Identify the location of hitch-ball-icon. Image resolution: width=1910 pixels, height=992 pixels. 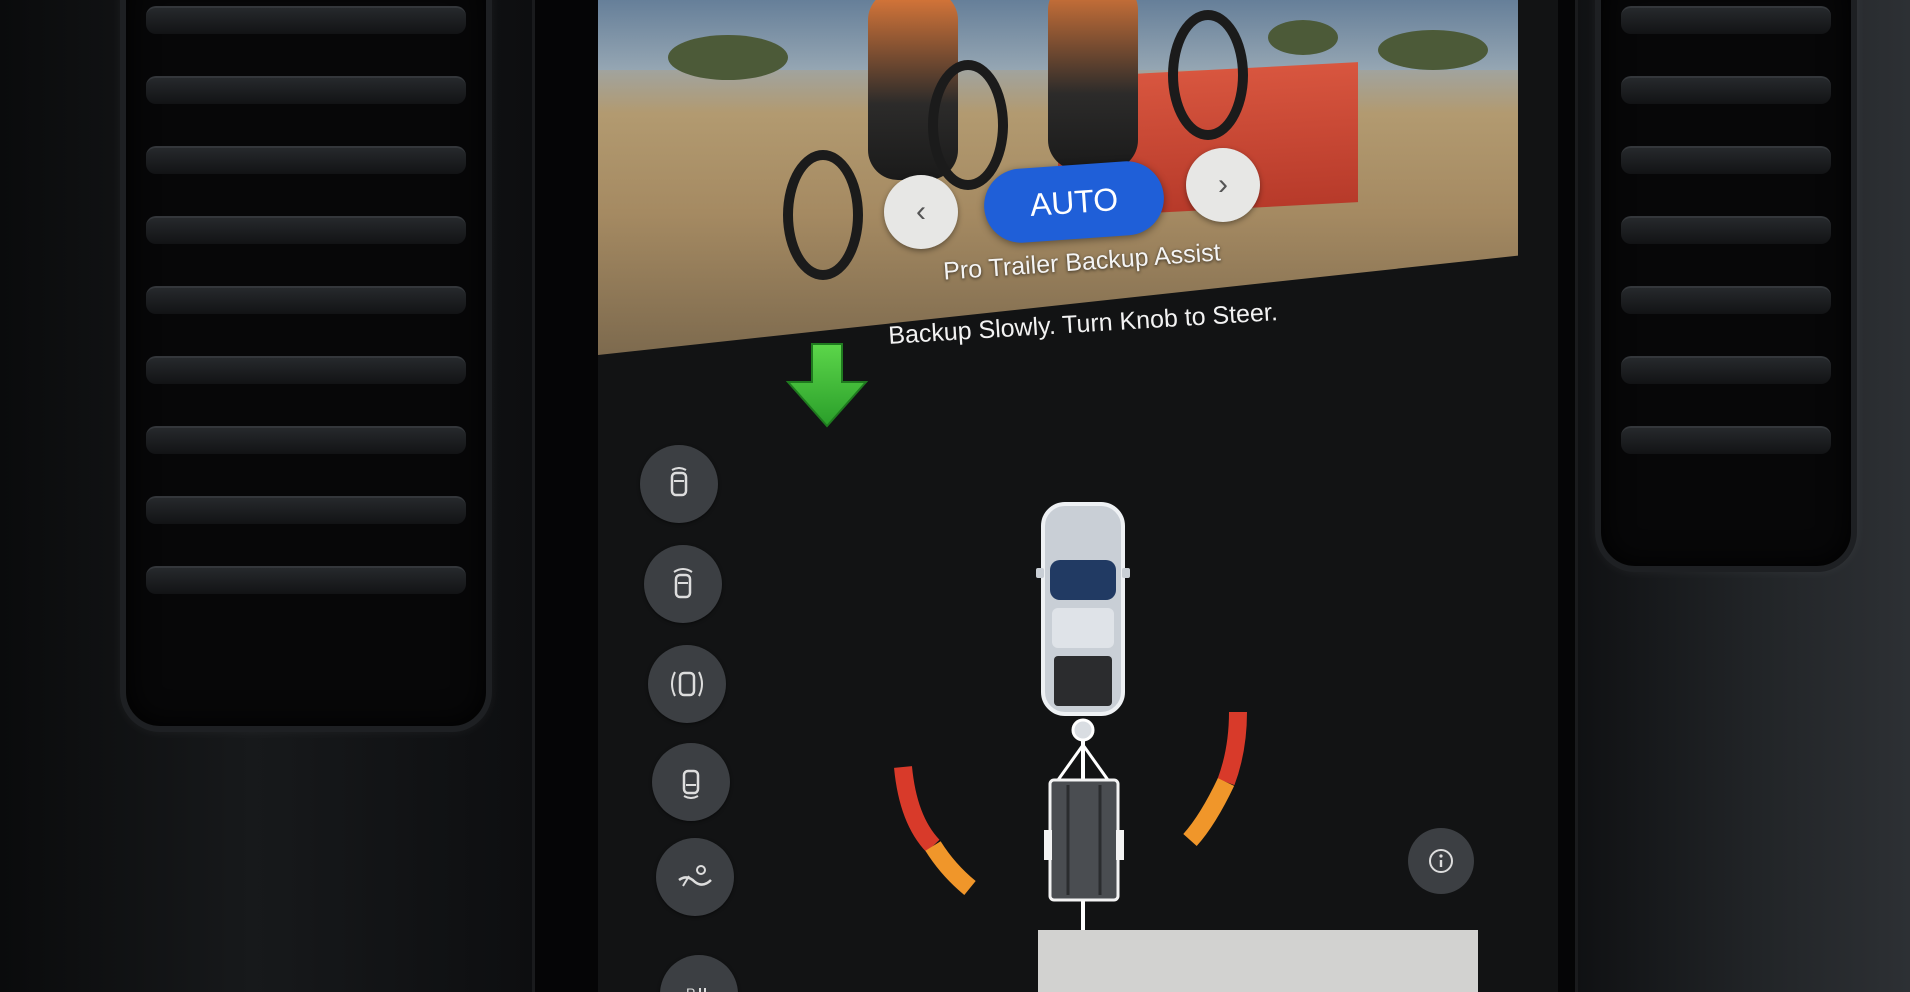
(1083, 730).